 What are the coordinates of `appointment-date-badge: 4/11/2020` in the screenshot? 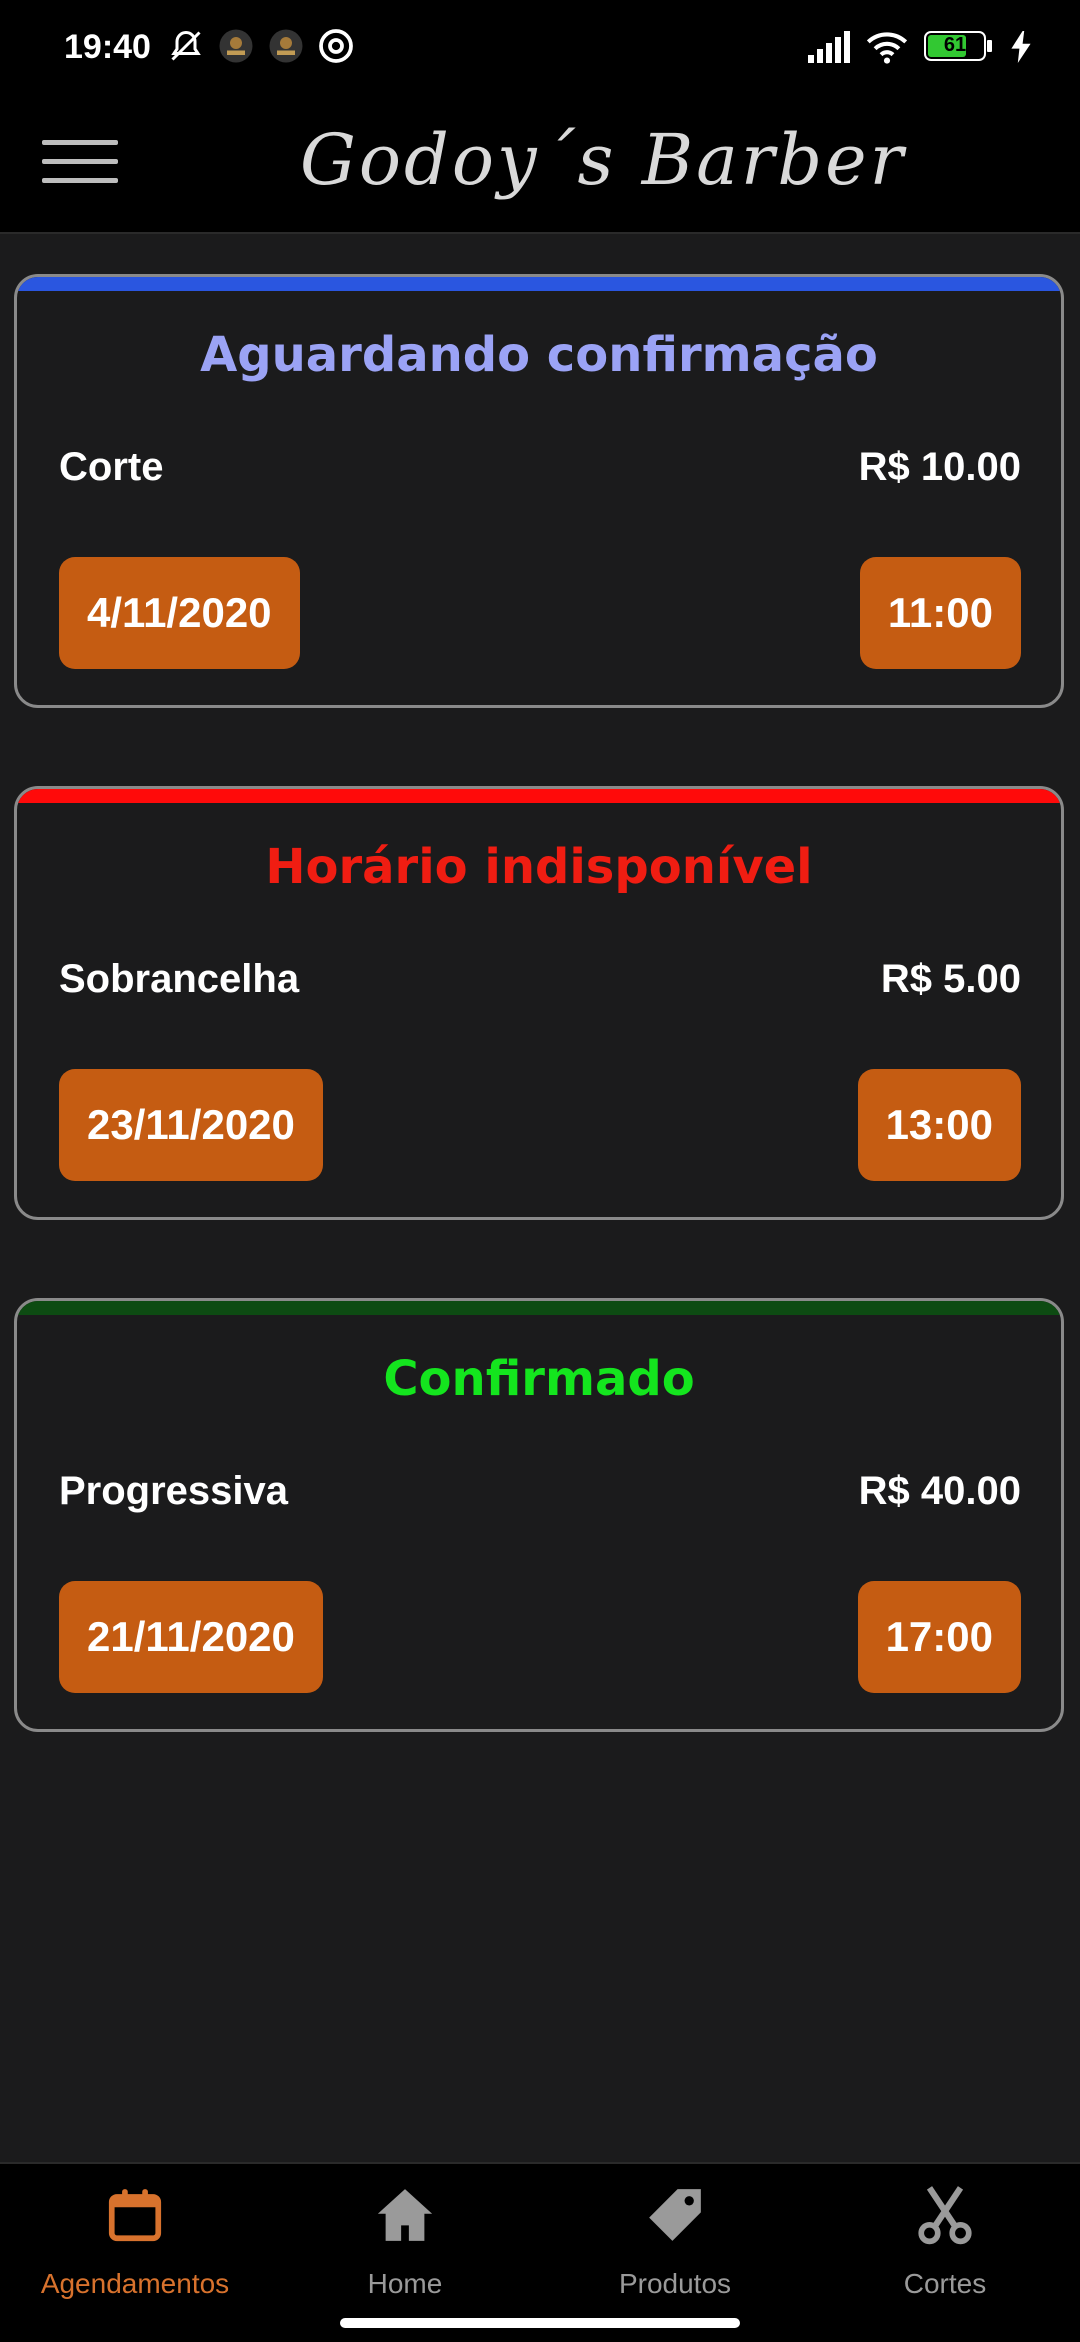 It's located at (179, 613).